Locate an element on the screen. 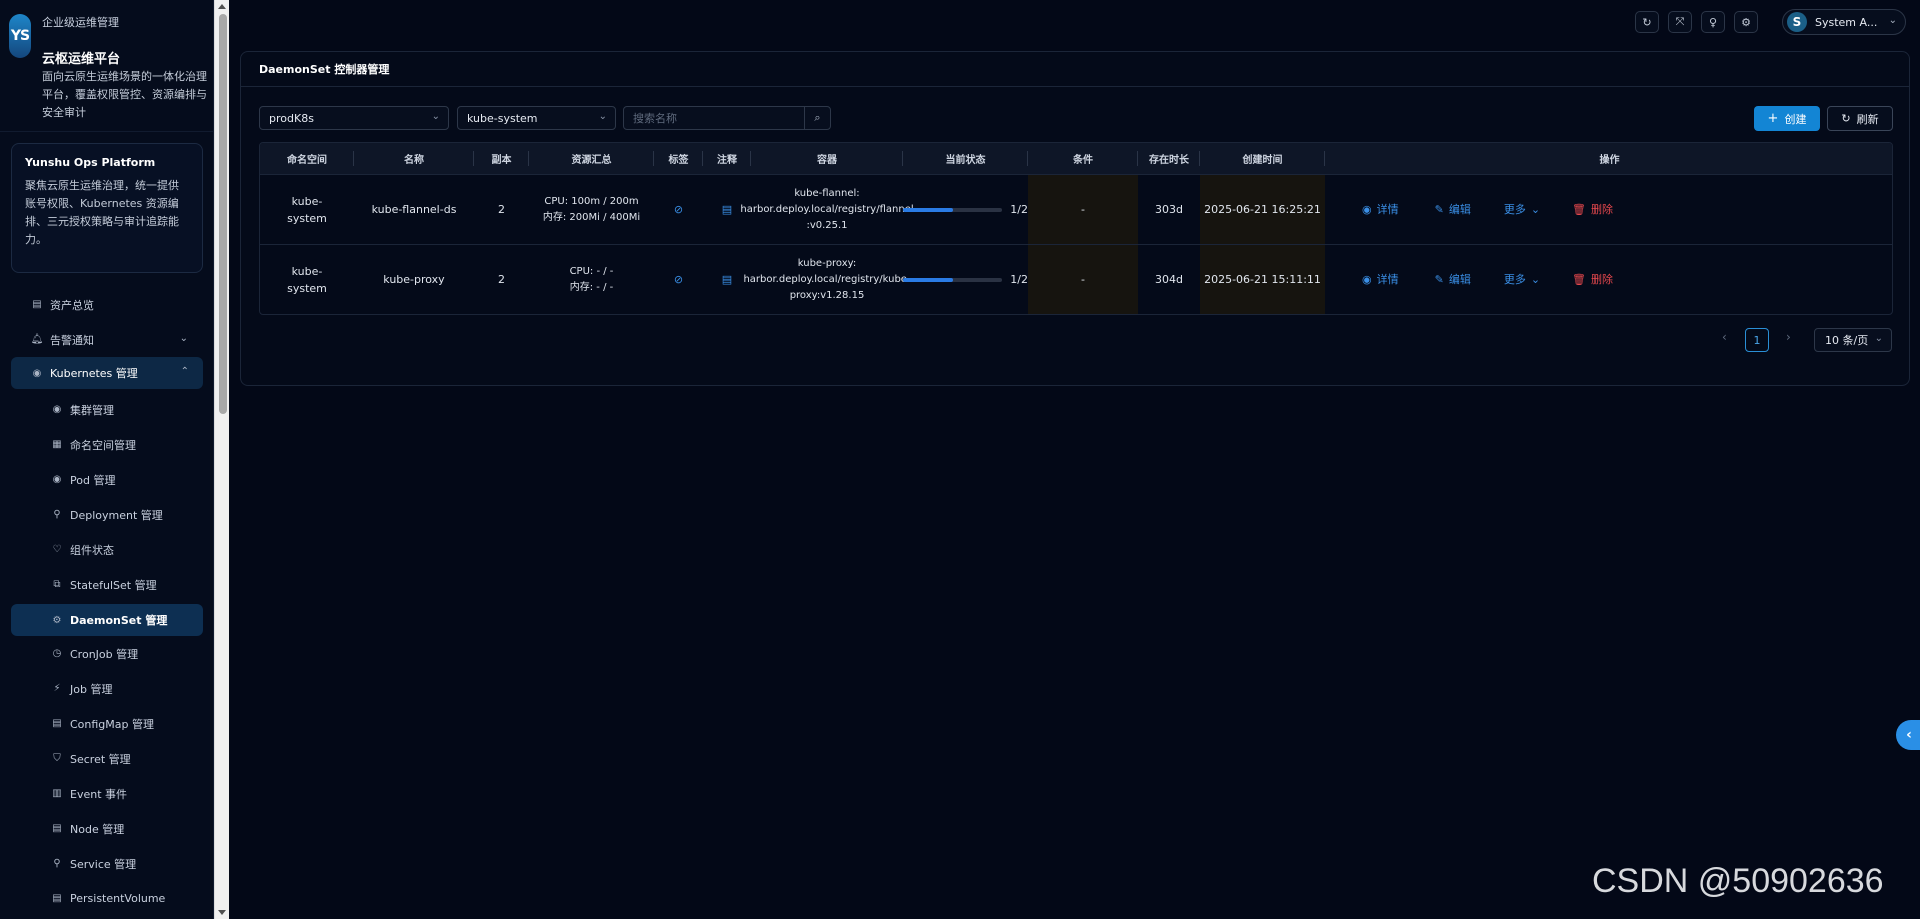 Image resolution: width=1920 pixels, height=919 pixels. gear-icon: ⚙ is located at coordinates (1746, 22).